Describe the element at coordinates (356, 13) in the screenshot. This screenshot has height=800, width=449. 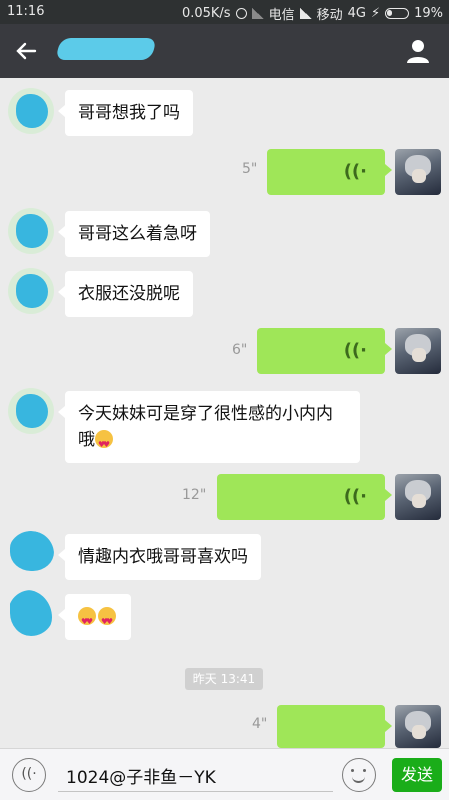
I see `network-type: 4G` at that location.